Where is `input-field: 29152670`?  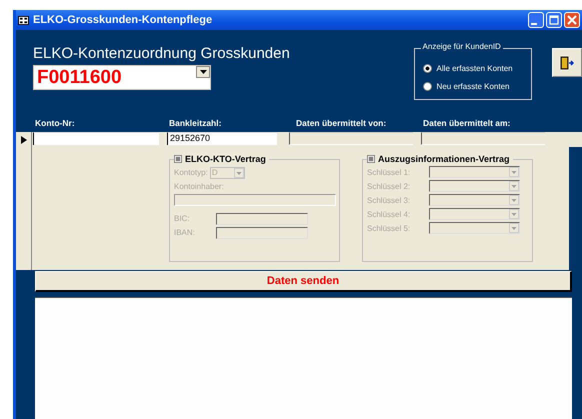
input-field: 29152670 is located at coordinates (222, 138).